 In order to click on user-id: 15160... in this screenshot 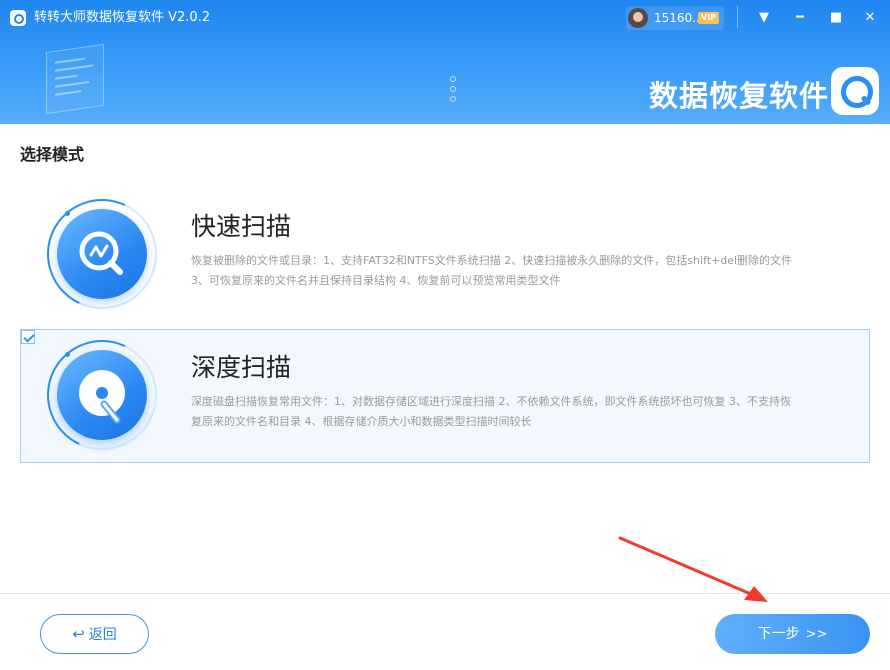, I will do `click(679, 18)`.